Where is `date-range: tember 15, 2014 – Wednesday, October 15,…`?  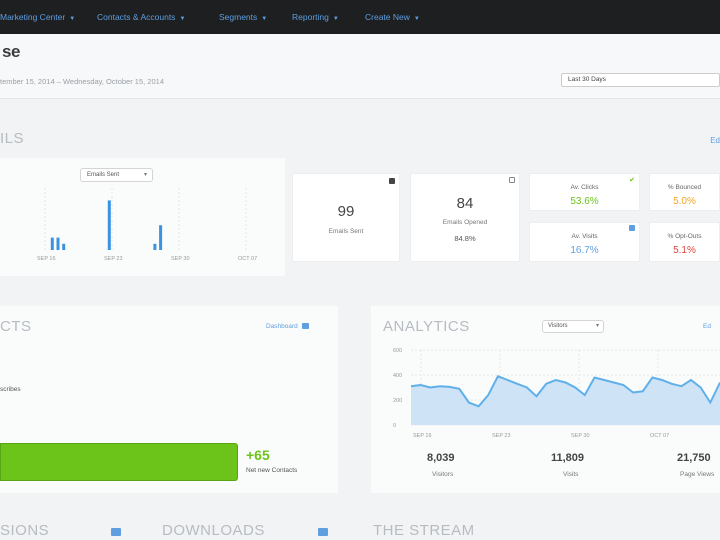
date-range: tember 15, 2014 – Wednesday, October 15,… is located at coordinates (82, 81).